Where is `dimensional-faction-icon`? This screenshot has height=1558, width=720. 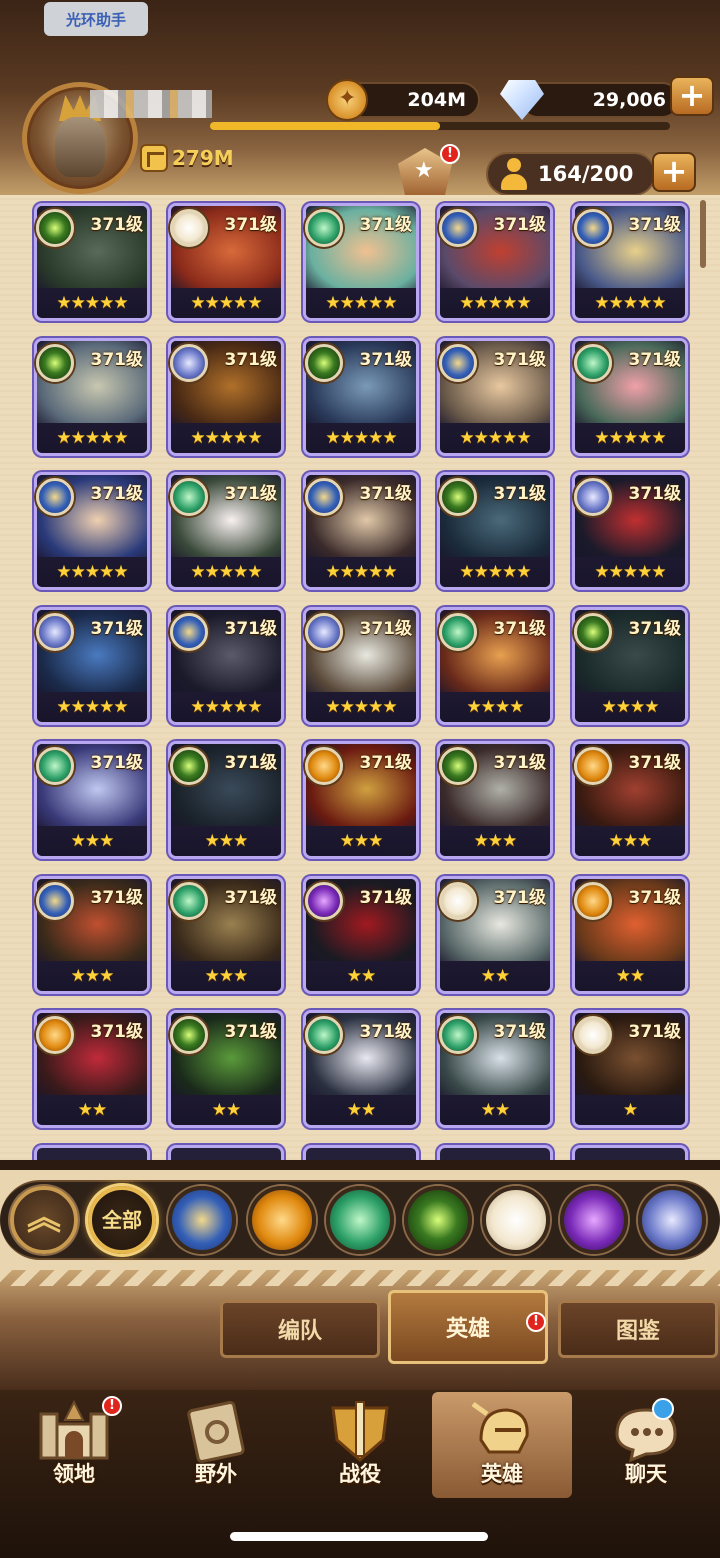 dimensional-faction-icon is located at coordinates (324, 631).